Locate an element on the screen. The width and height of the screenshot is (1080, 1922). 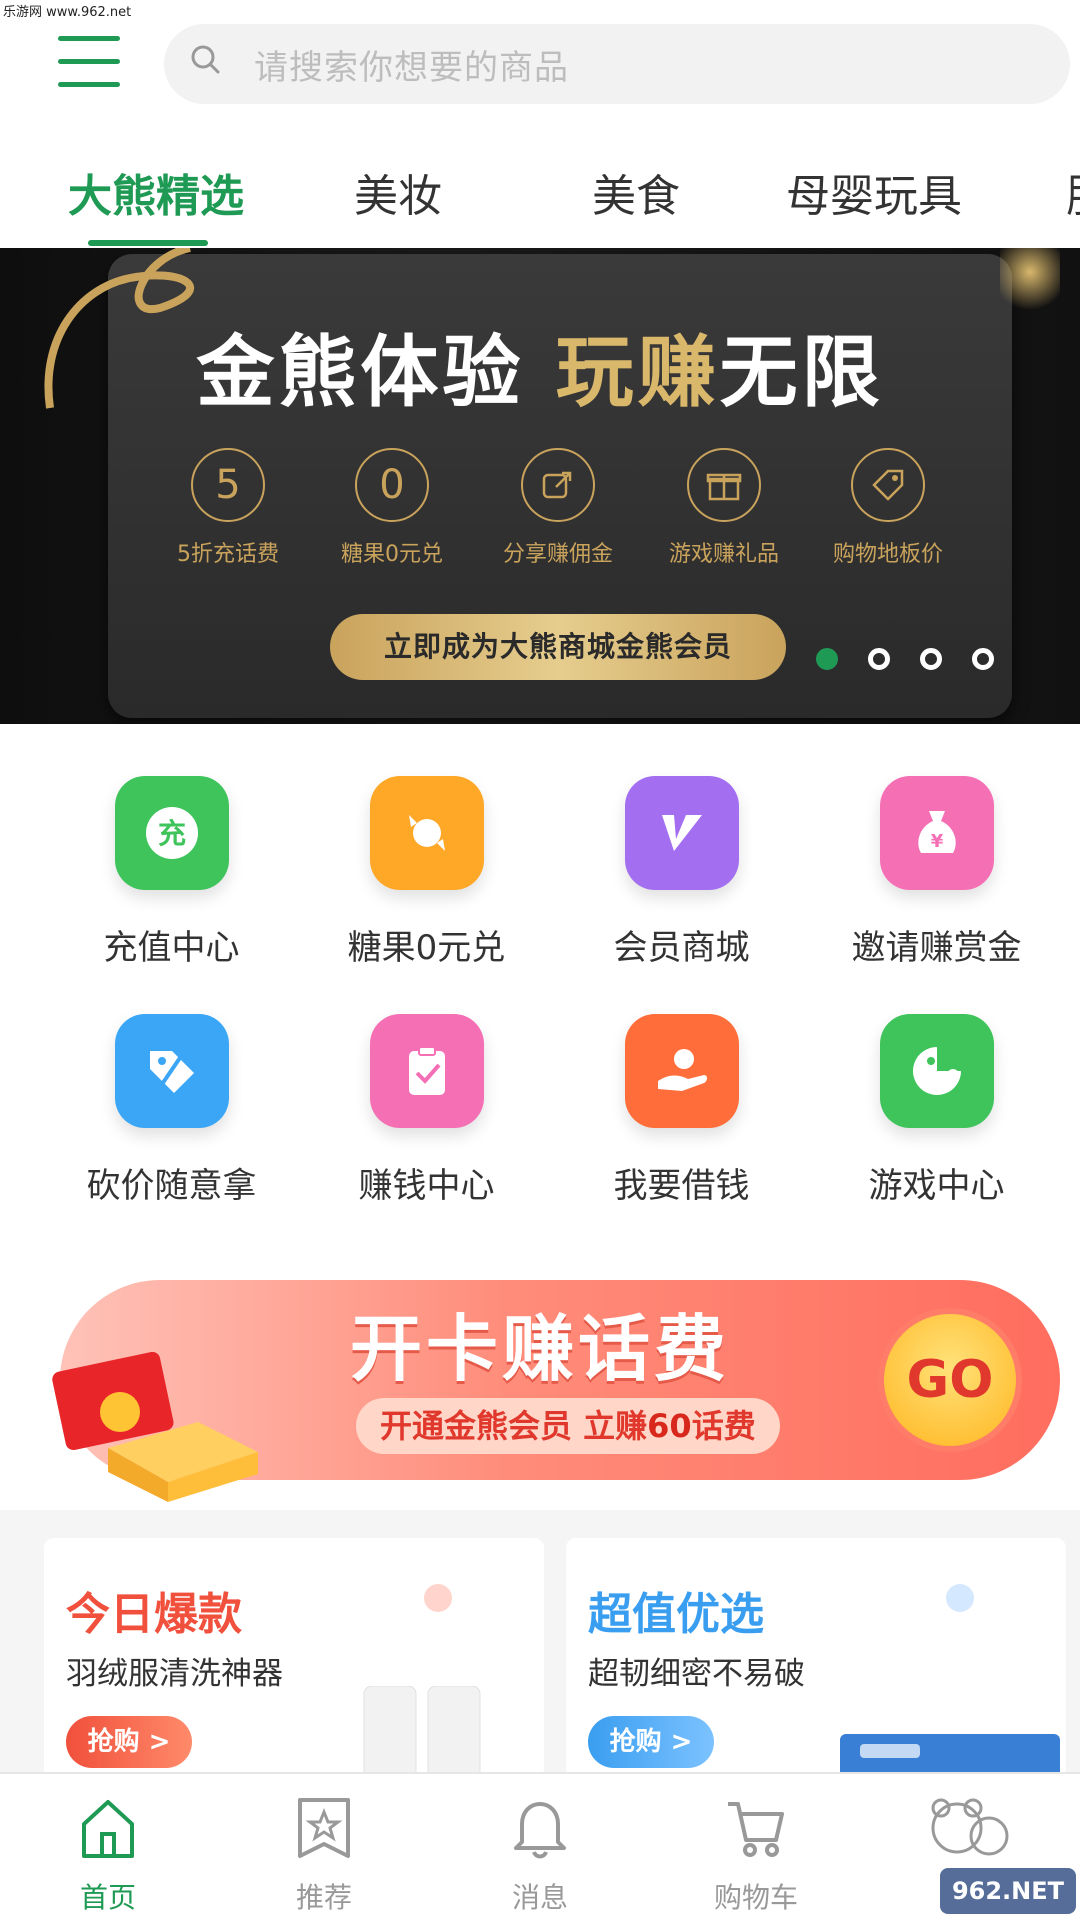
product-card-hot: 今日爆款 羽绒服清洗神器 抢购 > is located at coordinates (294, 1658).